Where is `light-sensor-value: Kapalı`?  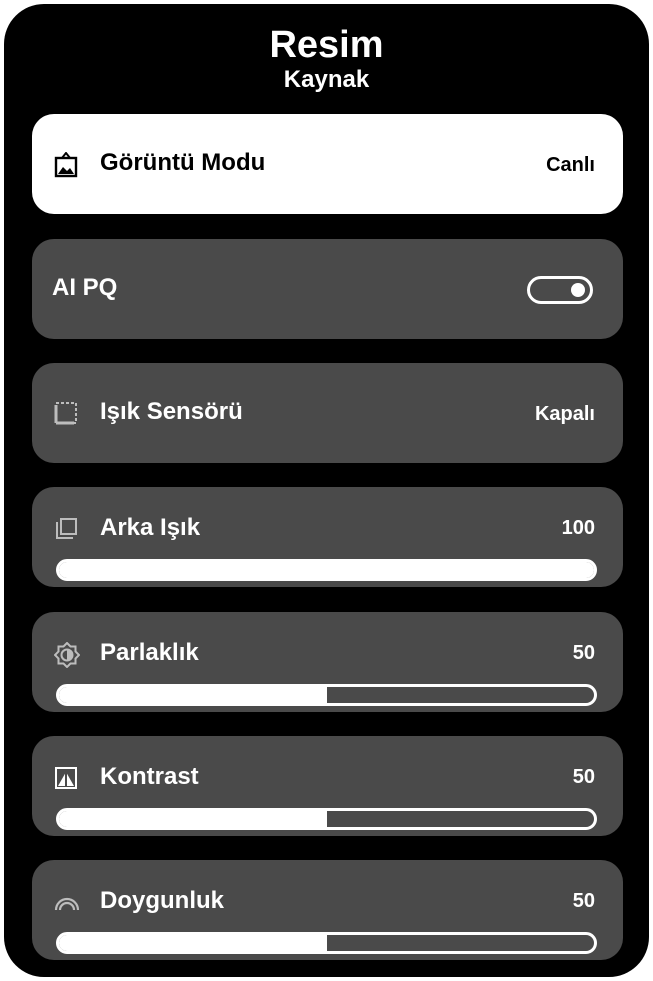
light-sensor-value: Kapalı is located at coordinates (564, 414).